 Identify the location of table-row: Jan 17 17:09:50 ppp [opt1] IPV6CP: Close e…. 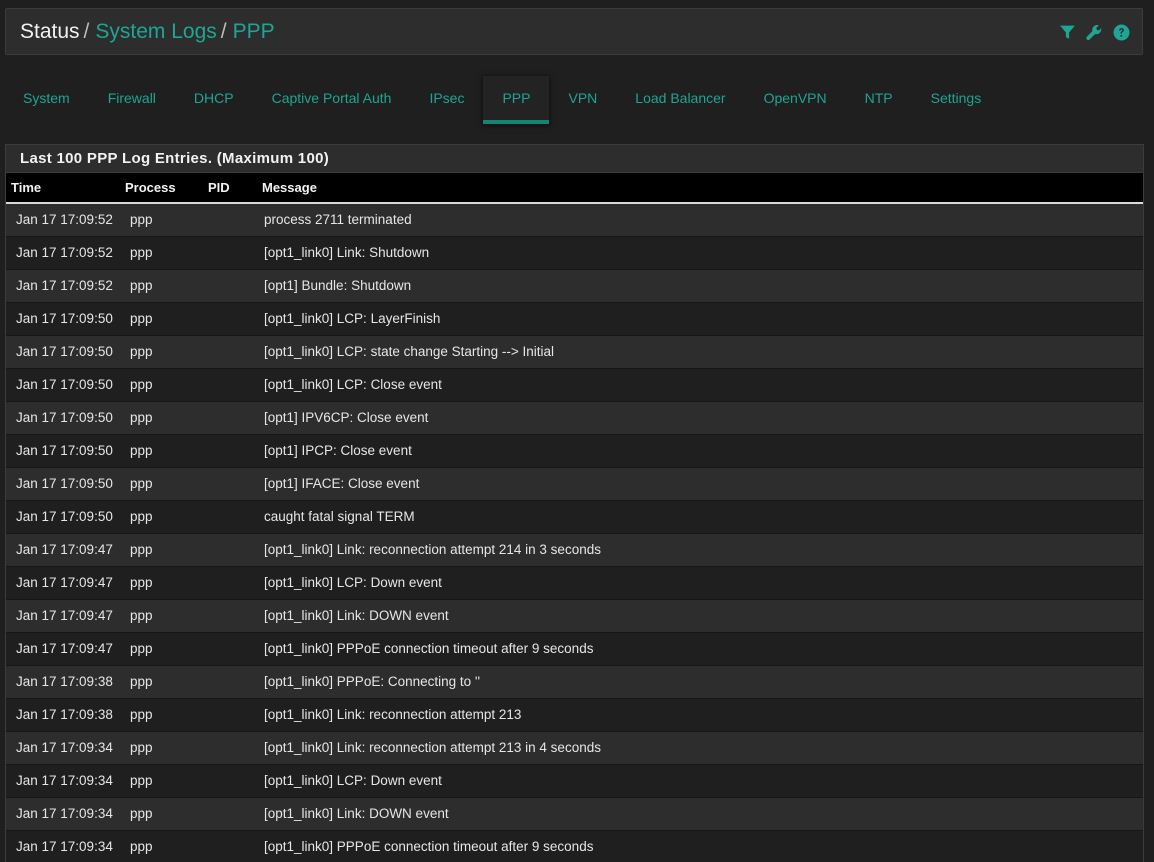
(574, 417).